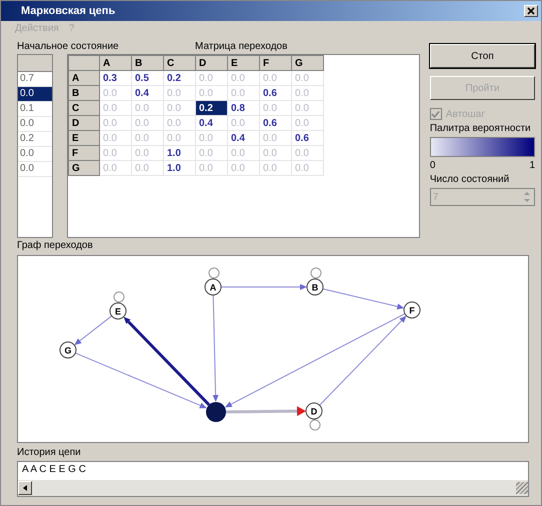  Describe the element at coordinates (84, 153) in the screenshot. I see `row-header: F` at that location.